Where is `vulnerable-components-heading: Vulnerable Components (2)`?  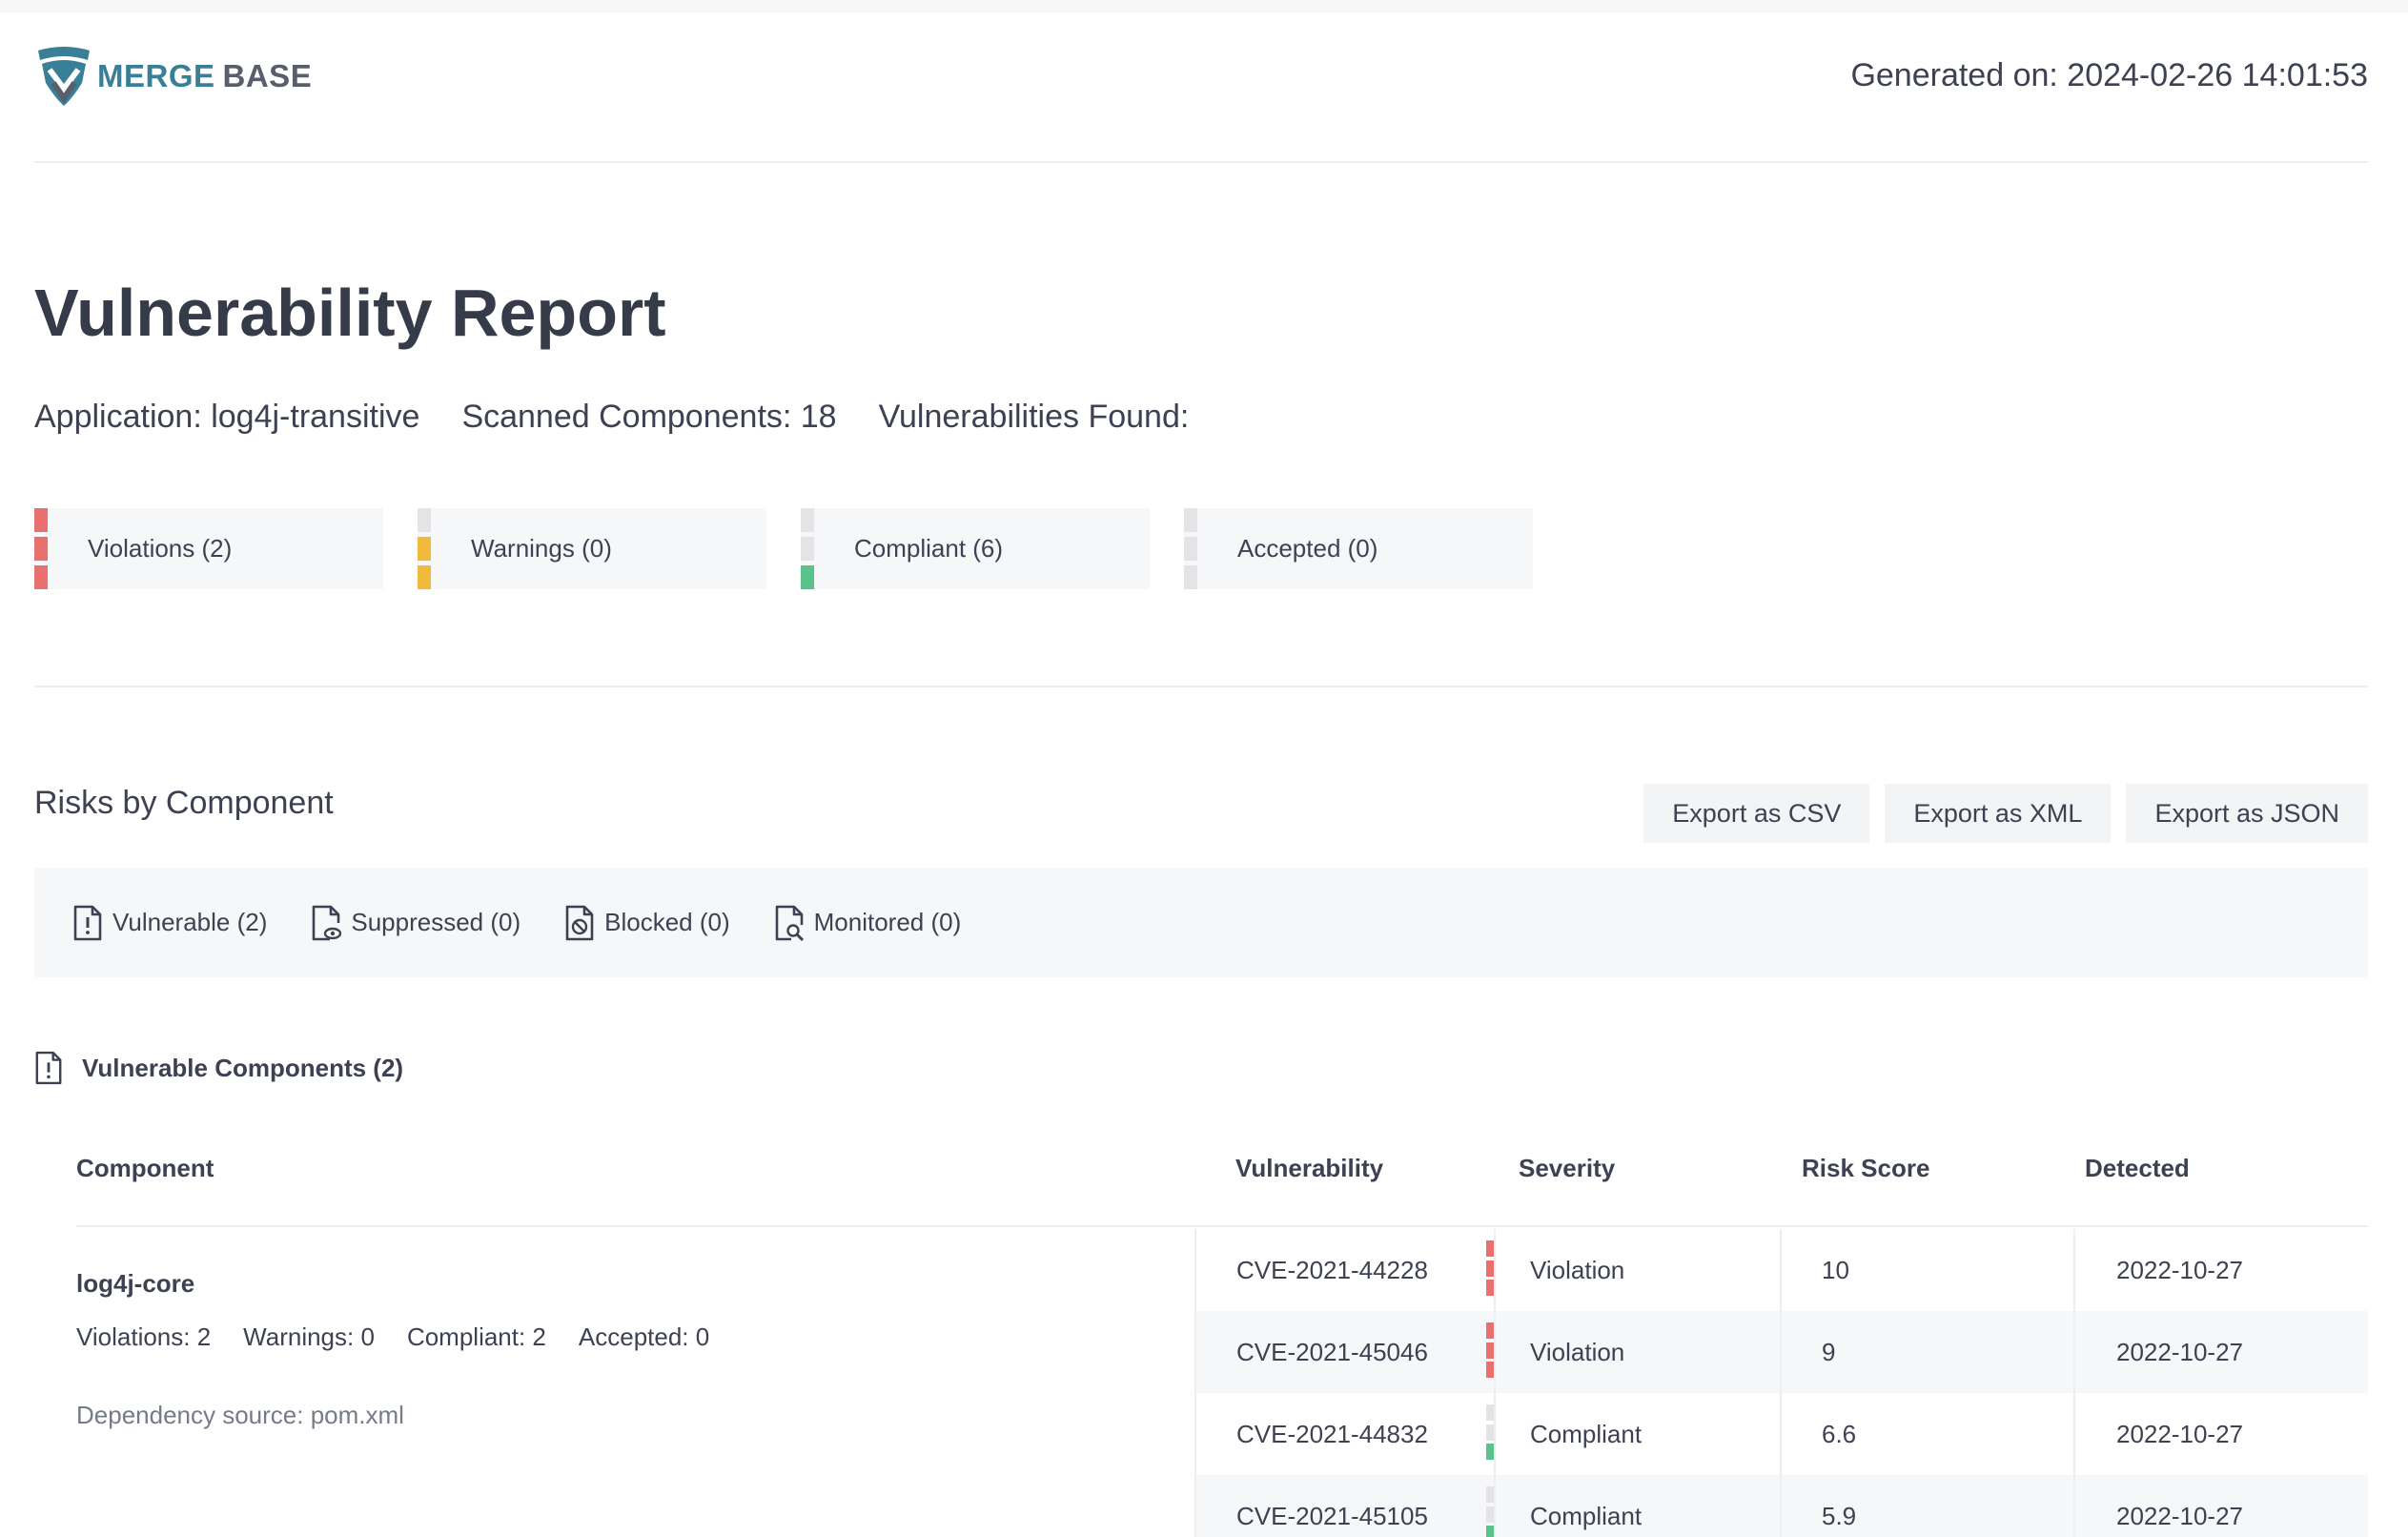 vulnerable-components-heading: Vulnerable Components (2) is located at coordinates (218, 1068).